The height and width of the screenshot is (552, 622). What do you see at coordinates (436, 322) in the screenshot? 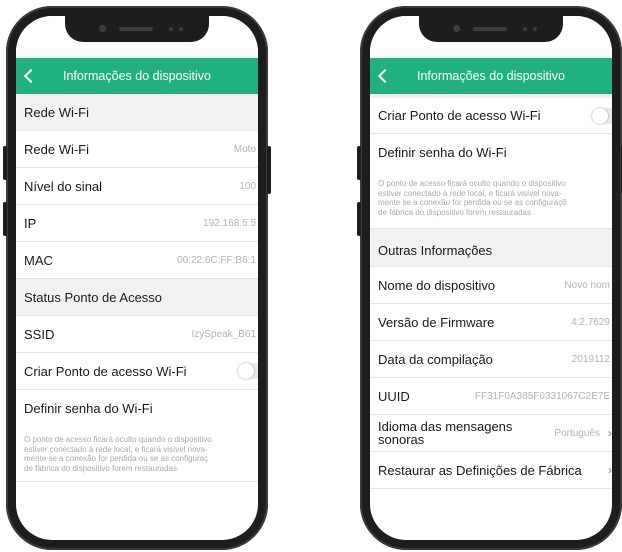
I see `row-label: Versão de Firmware` at bounding box center [436, 322].